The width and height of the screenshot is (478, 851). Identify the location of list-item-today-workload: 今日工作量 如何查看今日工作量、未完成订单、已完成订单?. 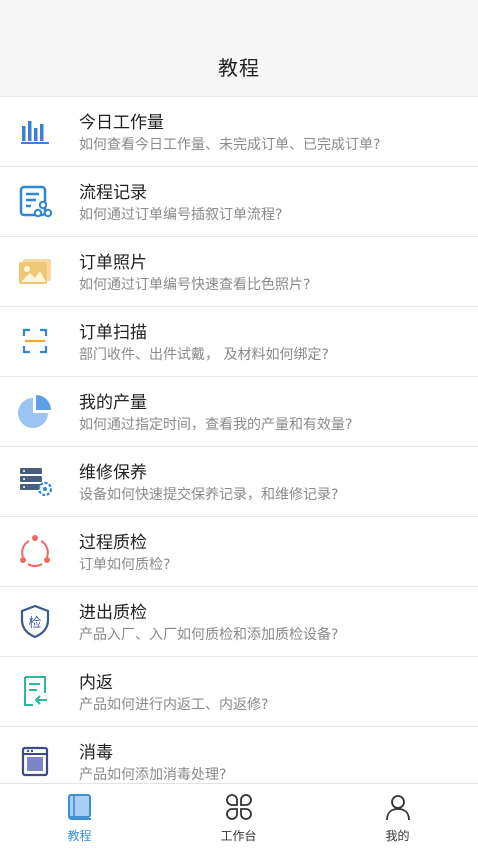
(239, 132).